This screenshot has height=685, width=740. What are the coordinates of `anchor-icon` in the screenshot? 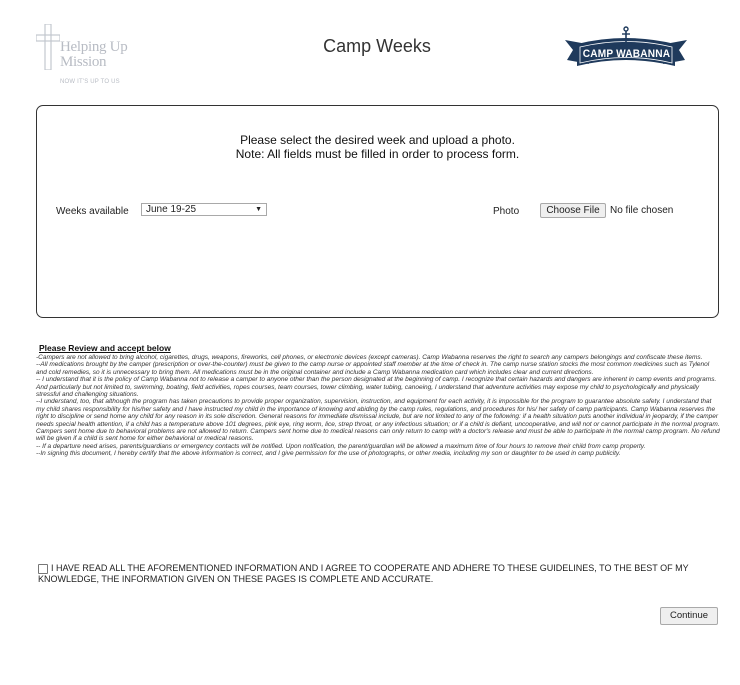 It's located at (626, 34).